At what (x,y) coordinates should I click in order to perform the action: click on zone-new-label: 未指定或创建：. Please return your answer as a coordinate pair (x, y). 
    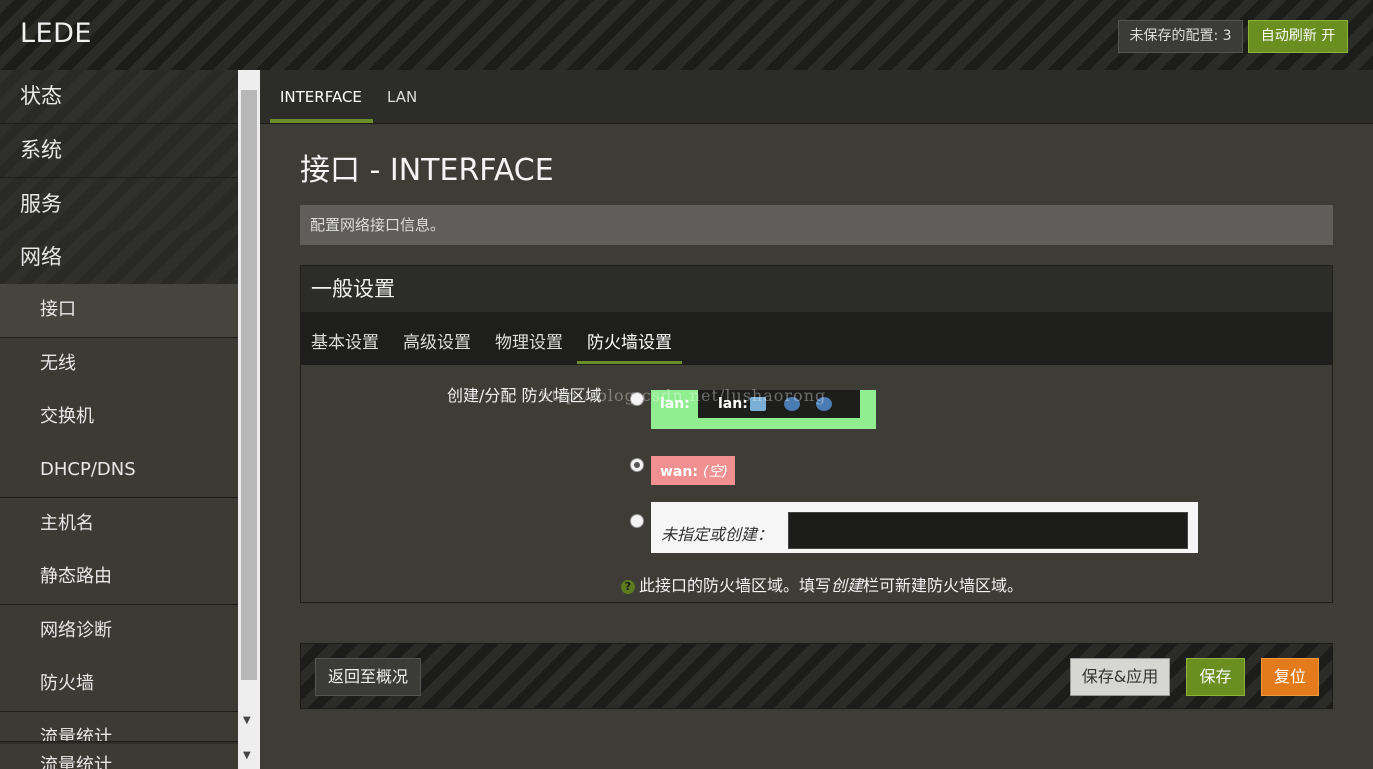
    Looking at the image, I should click on (717, 534).